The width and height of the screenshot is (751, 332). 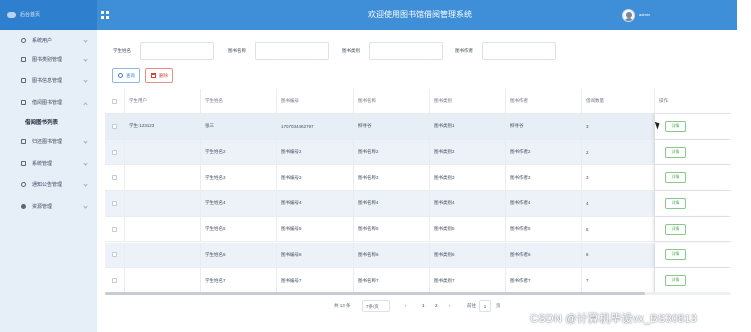 I want to click on cell-student-name: 学生姓名7, so click(x=239, y=280).